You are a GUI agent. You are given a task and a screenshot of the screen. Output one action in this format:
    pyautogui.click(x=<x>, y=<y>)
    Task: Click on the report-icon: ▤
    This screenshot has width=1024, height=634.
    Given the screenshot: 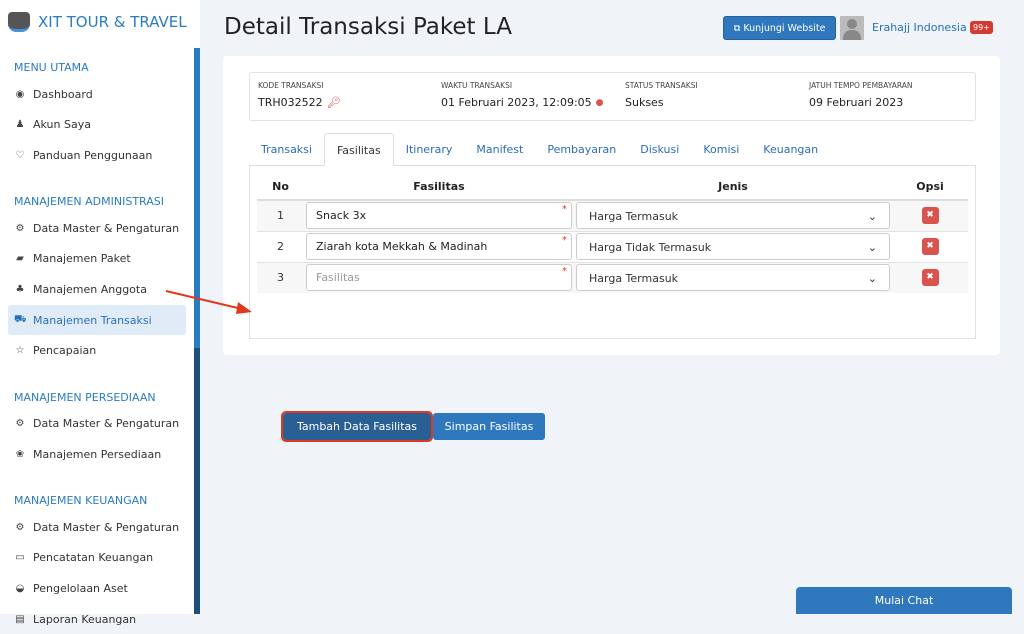 What is the action you would take?
    pyautogui.click(x=20, y=619)
    